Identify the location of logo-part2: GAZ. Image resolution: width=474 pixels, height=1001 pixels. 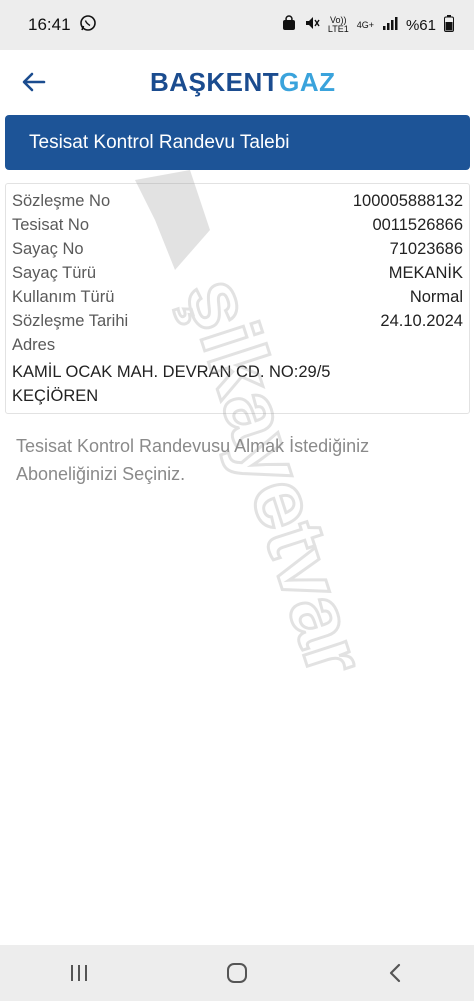
(307, 82).